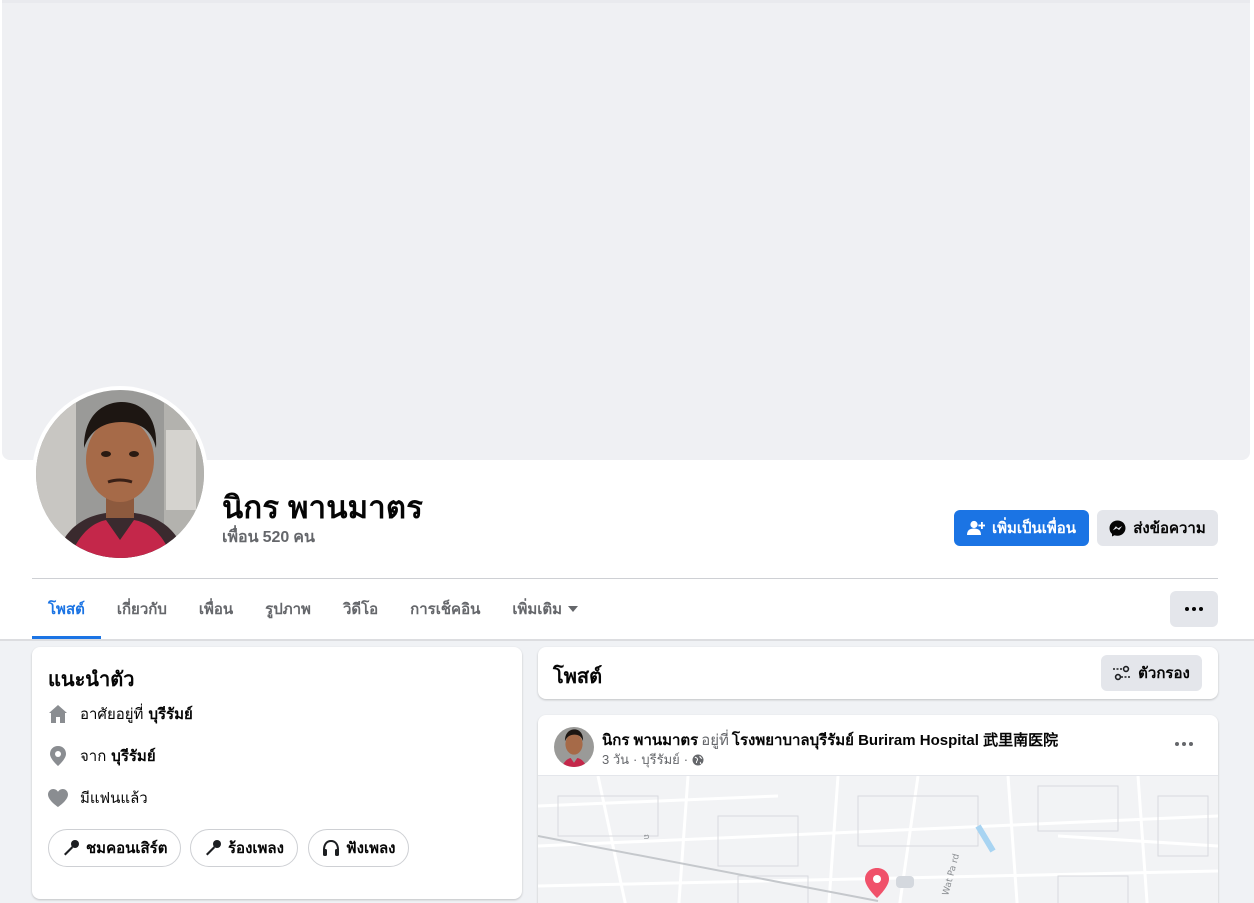  I want to click on location-pin-icon, so click(58, 756).